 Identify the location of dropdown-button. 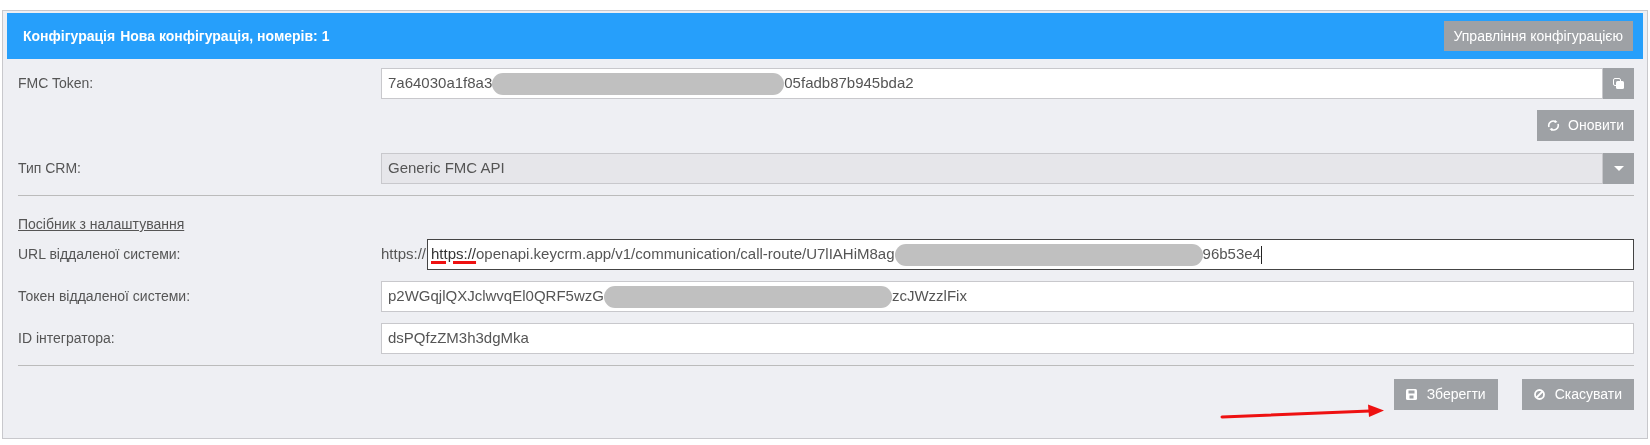
(1618, 168).